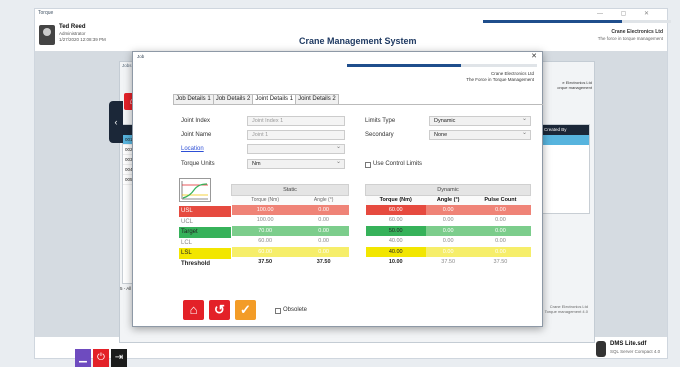 This screenshot has width=680, height=367. Describe the element at coordinates (323, 241) in the screenshot. I see `static-lcl-angle: 0.00` at that location.